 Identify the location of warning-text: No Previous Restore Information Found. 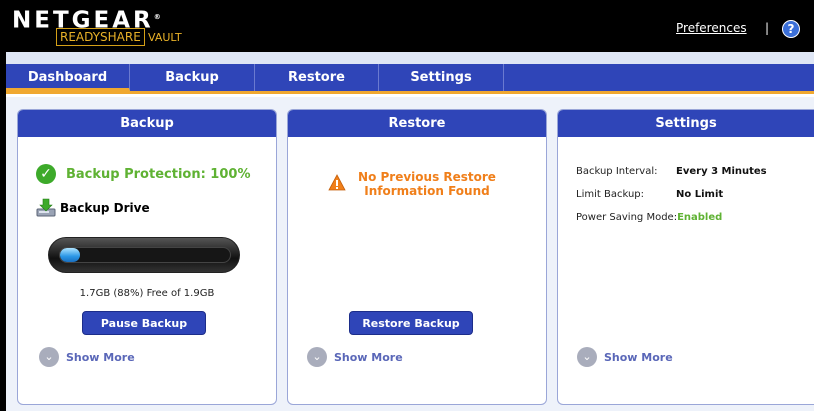
(427, 184).